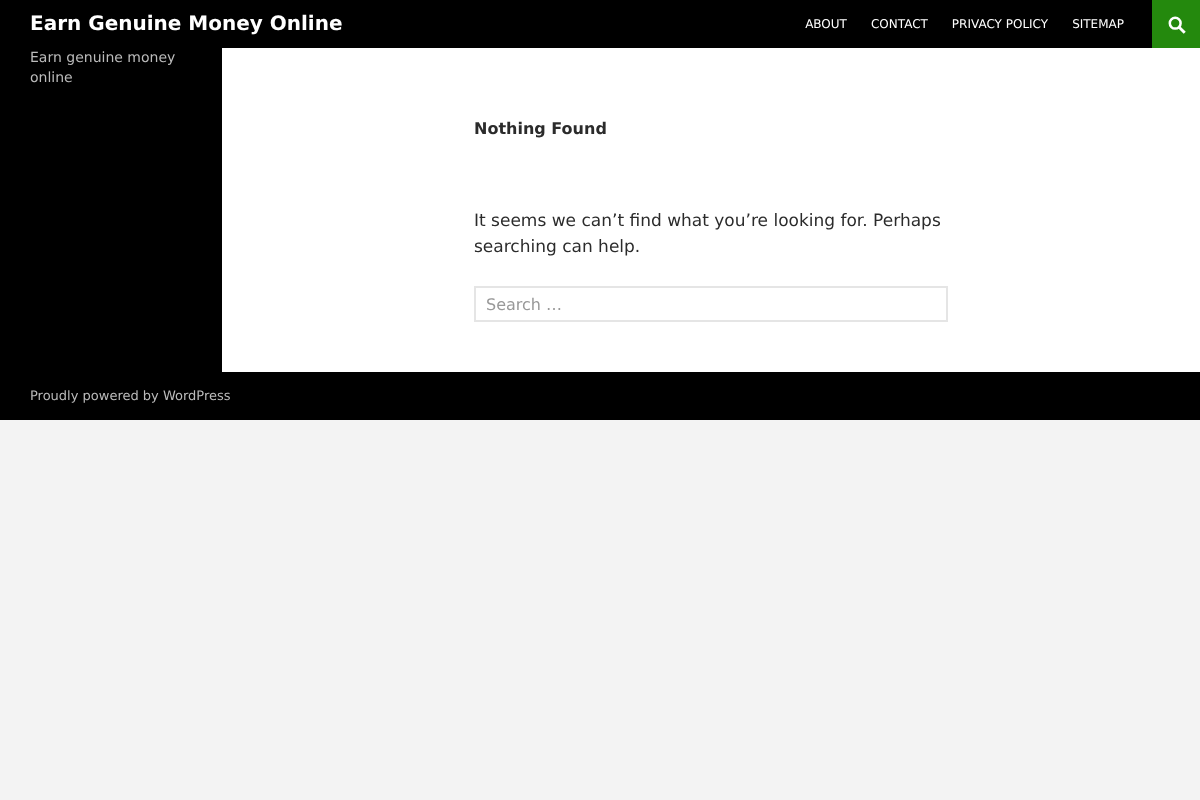 This screenshot has height=800, width=1200. Describe the element at coordinates (708, 236) in the screenshot. I see `message-text: It seems we can’t find what you’re looking for. Perhaps searching can help.` at that location.